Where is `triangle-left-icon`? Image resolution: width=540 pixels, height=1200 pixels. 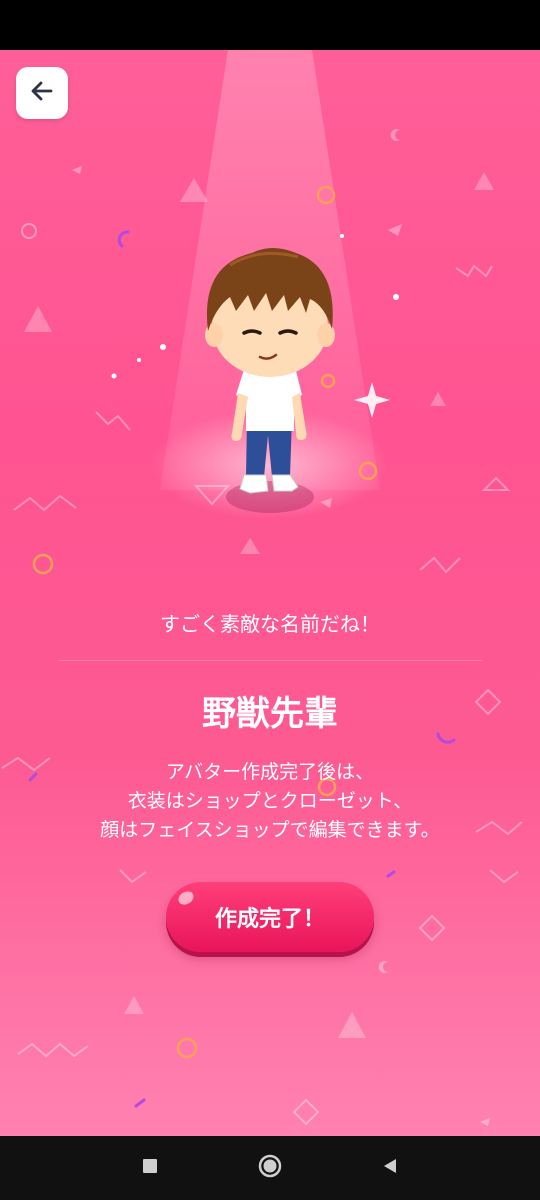 triangle-left-icon is located at coordinates (390, 1168).